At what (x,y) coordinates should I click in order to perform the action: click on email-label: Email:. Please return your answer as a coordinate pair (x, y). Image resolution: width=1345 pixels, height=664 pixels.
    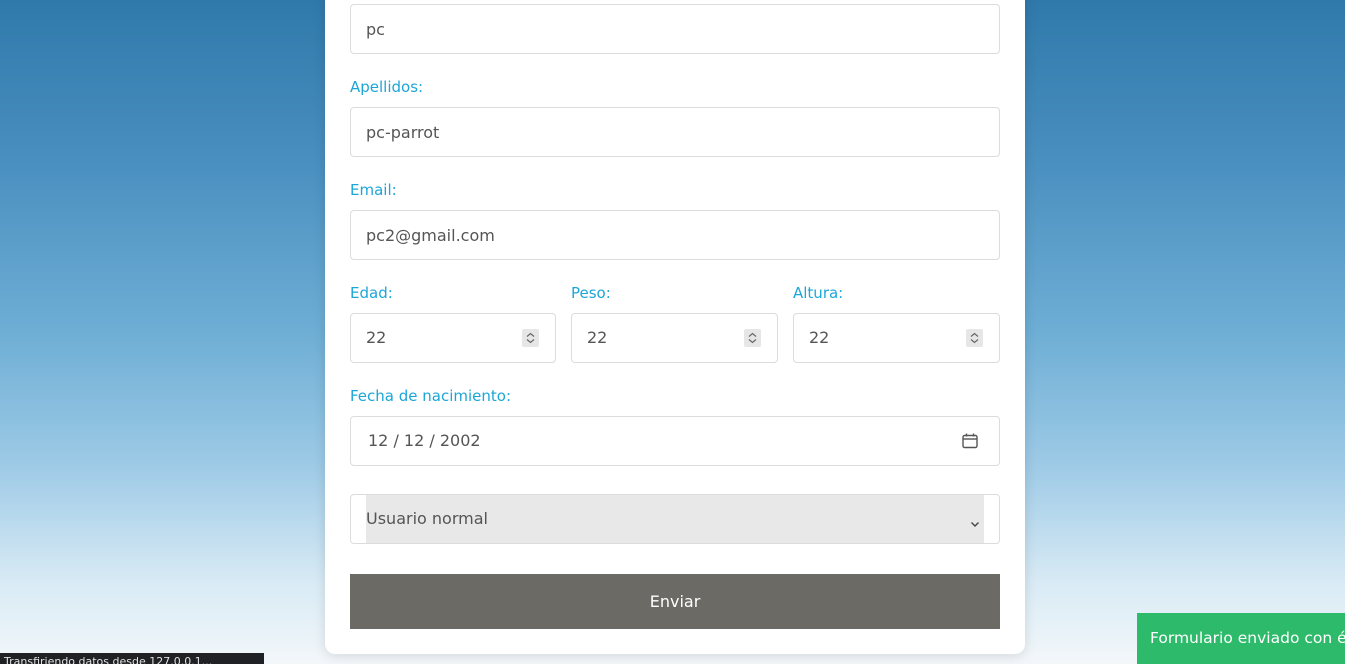
    Looking at the image, I should click on (373, 190).